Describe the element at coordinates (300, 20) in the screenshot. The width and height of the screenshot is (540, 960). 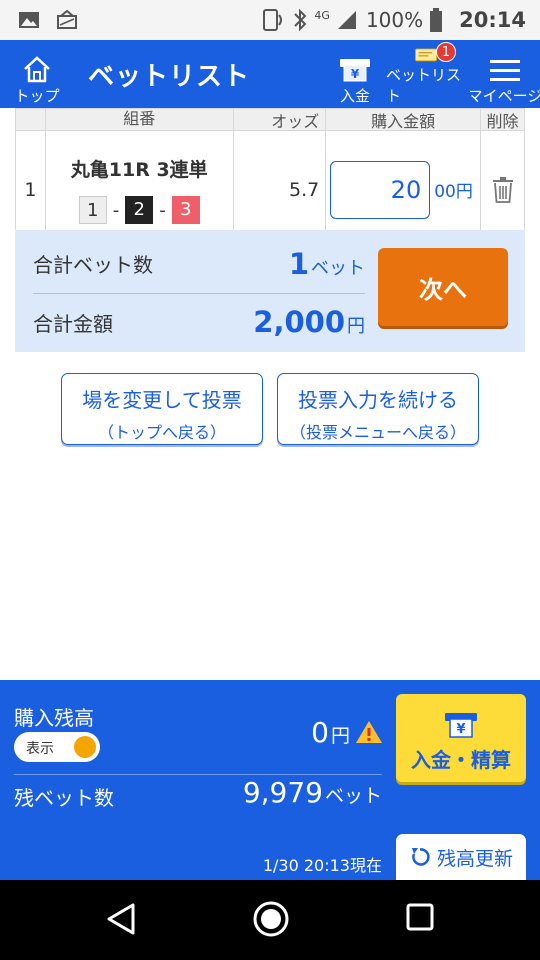
I see `bluetooth-icon` at that location.